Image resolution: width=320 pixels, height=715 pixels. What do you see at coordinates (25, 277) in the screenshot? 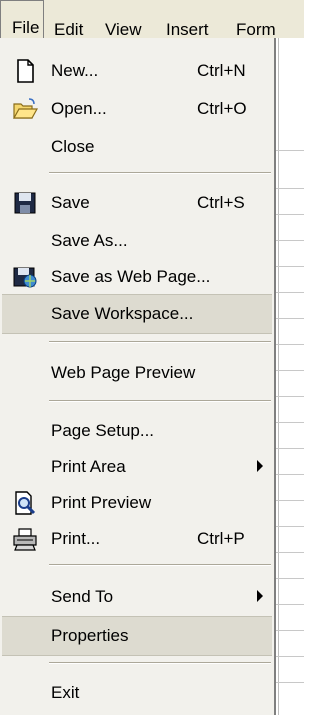
I see `save-web-page-icon` at bounding box center [25, 277].